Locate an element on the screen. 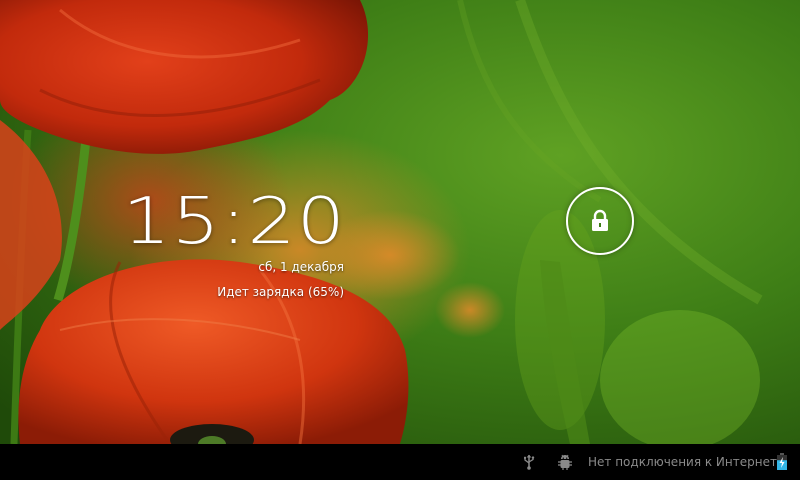 This screenshot has width=800, height=480. unlock-ring is located at coordinates (600, 221).